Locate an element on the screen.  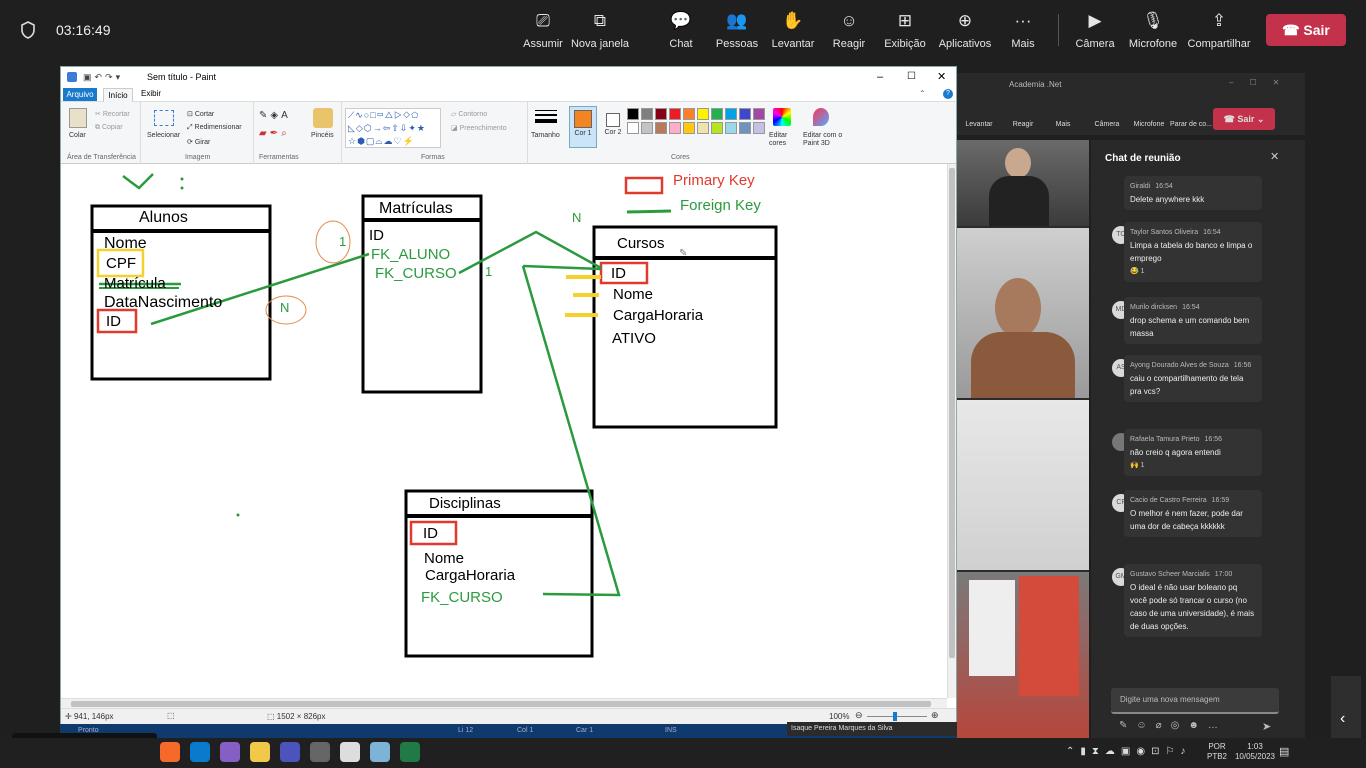
mini-toolbar-button: Levantar is located at coordinates (979, 124).